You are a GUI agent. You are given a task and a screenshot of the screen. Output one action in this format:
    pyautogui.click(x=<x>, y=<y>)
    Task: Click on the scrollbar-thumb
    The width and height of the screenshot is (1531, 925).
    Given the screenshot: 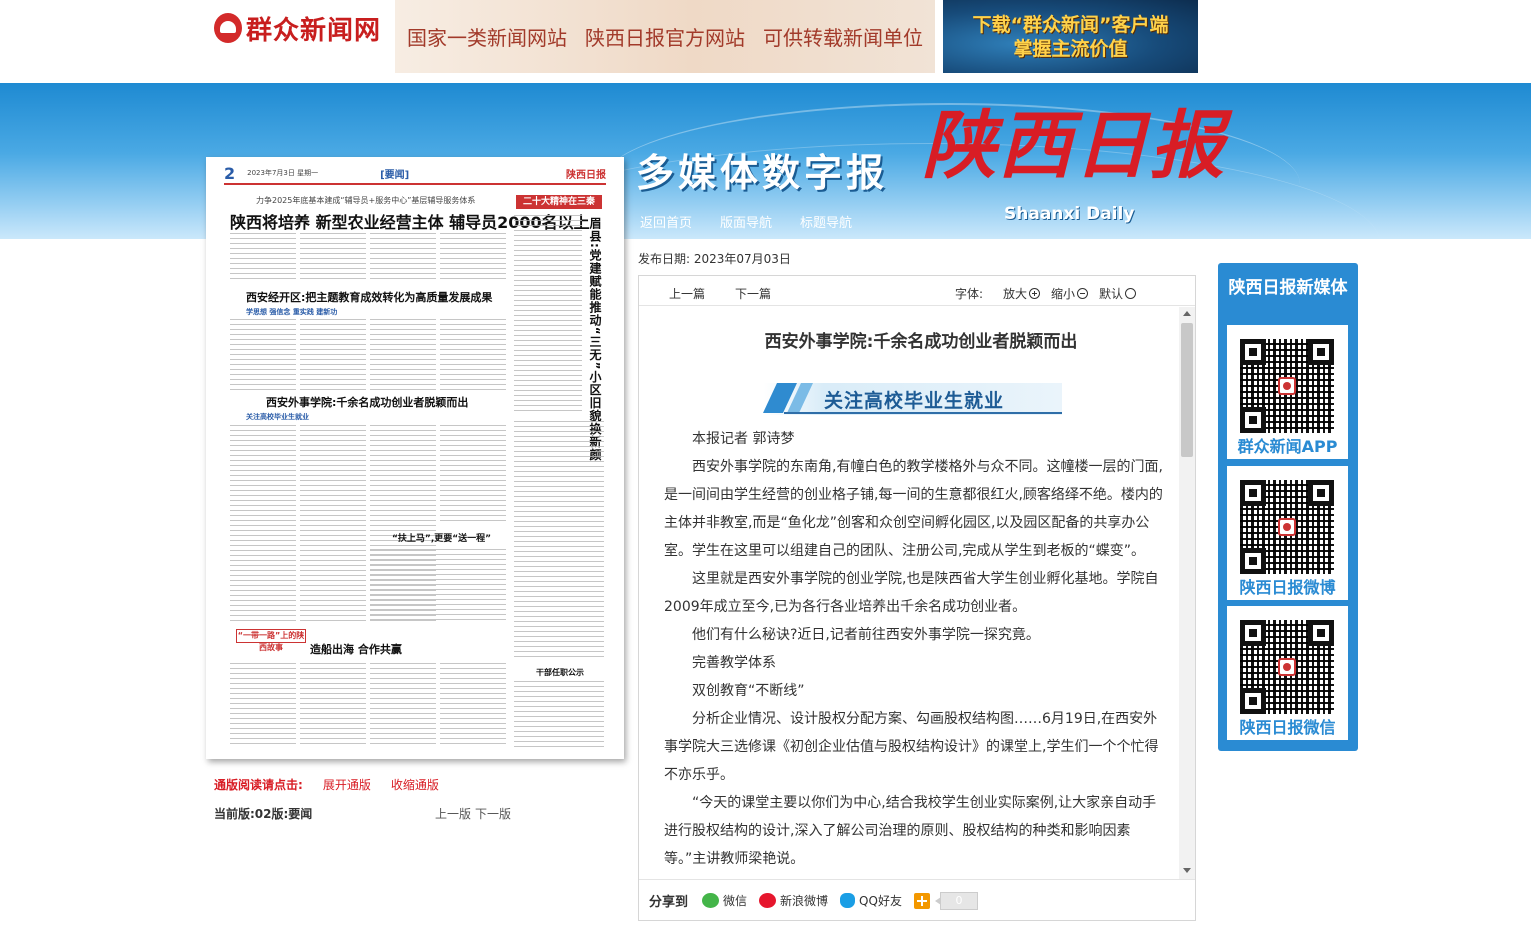 What is the action you would take?
    pyautogui.click(x=1187, y=390)
    